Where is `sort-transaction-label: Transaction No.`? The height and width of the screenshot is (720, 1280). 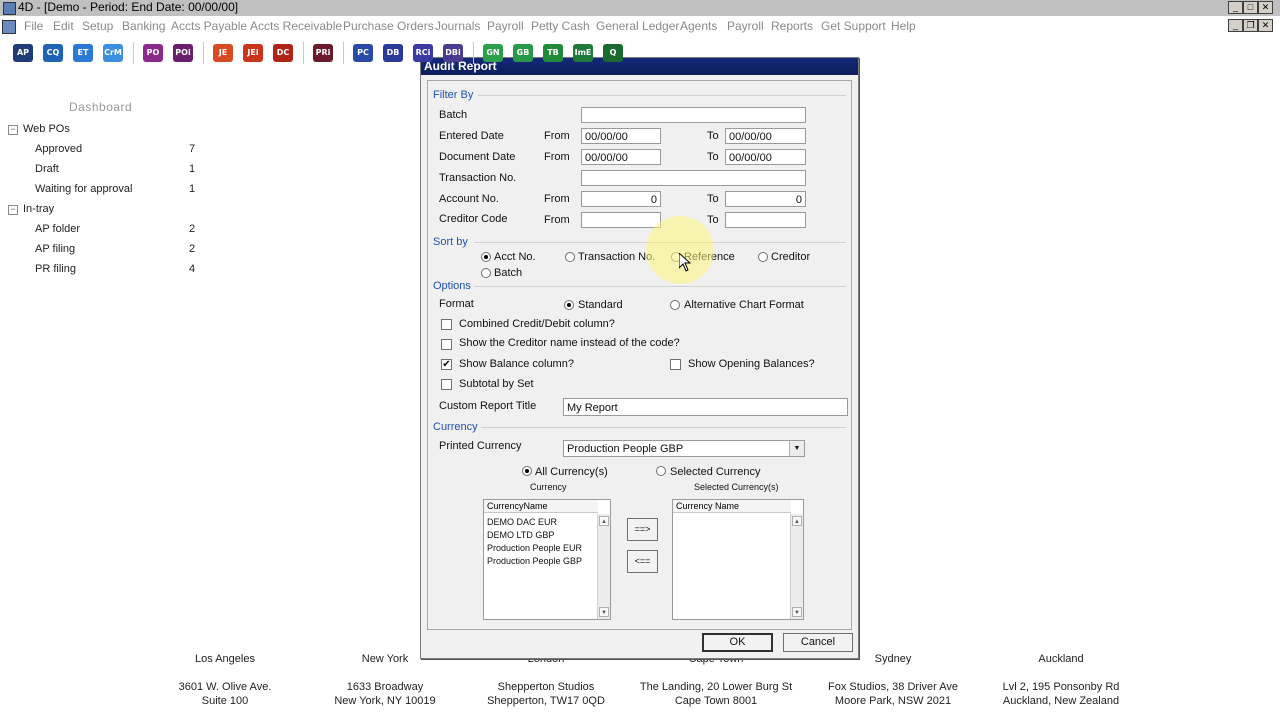 sort-transaction-label: Transaction No. is located at coordinates (616, 257).